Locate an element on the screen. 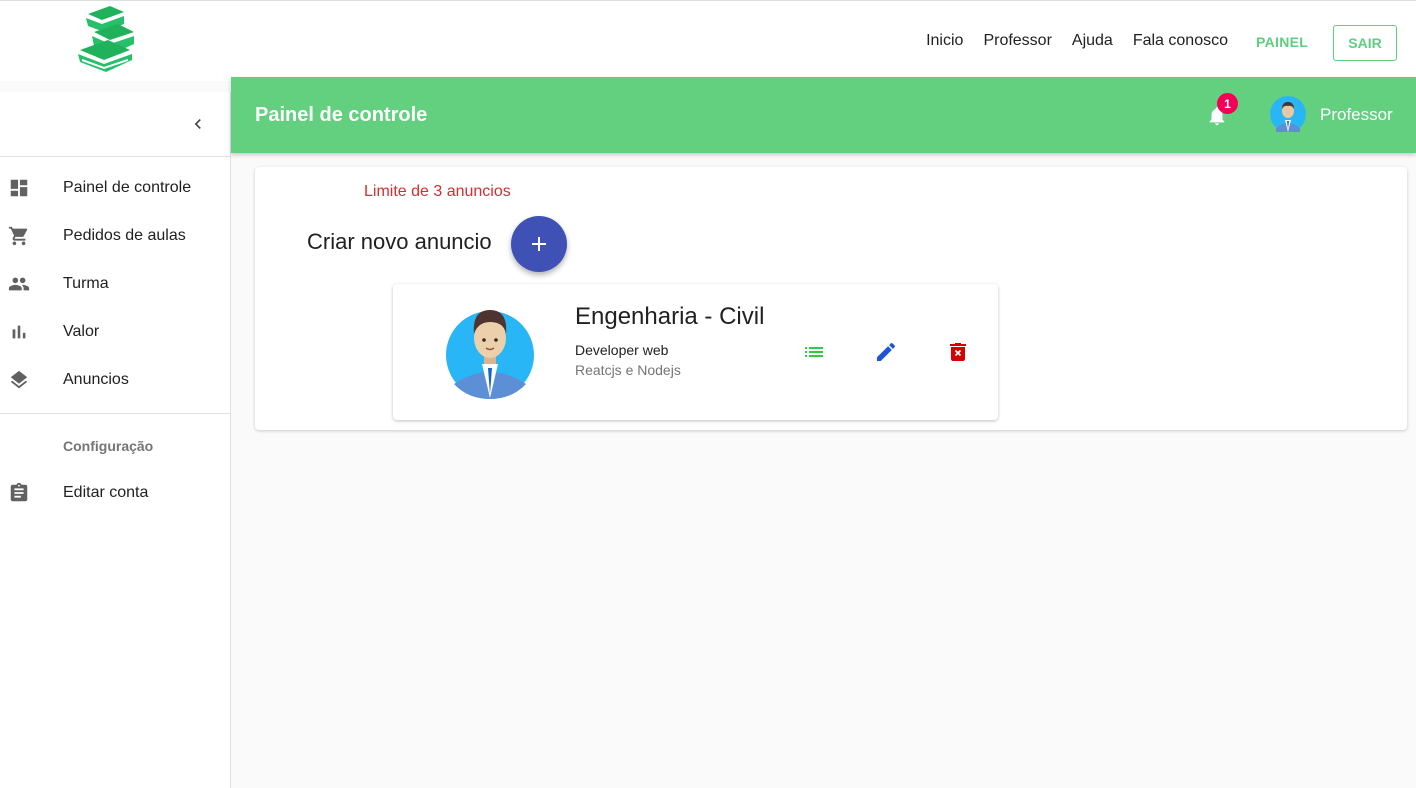 Image resolution: width=1416 pixels, height=788 pixels. add-ad-button is located at coordinates (539, 244).